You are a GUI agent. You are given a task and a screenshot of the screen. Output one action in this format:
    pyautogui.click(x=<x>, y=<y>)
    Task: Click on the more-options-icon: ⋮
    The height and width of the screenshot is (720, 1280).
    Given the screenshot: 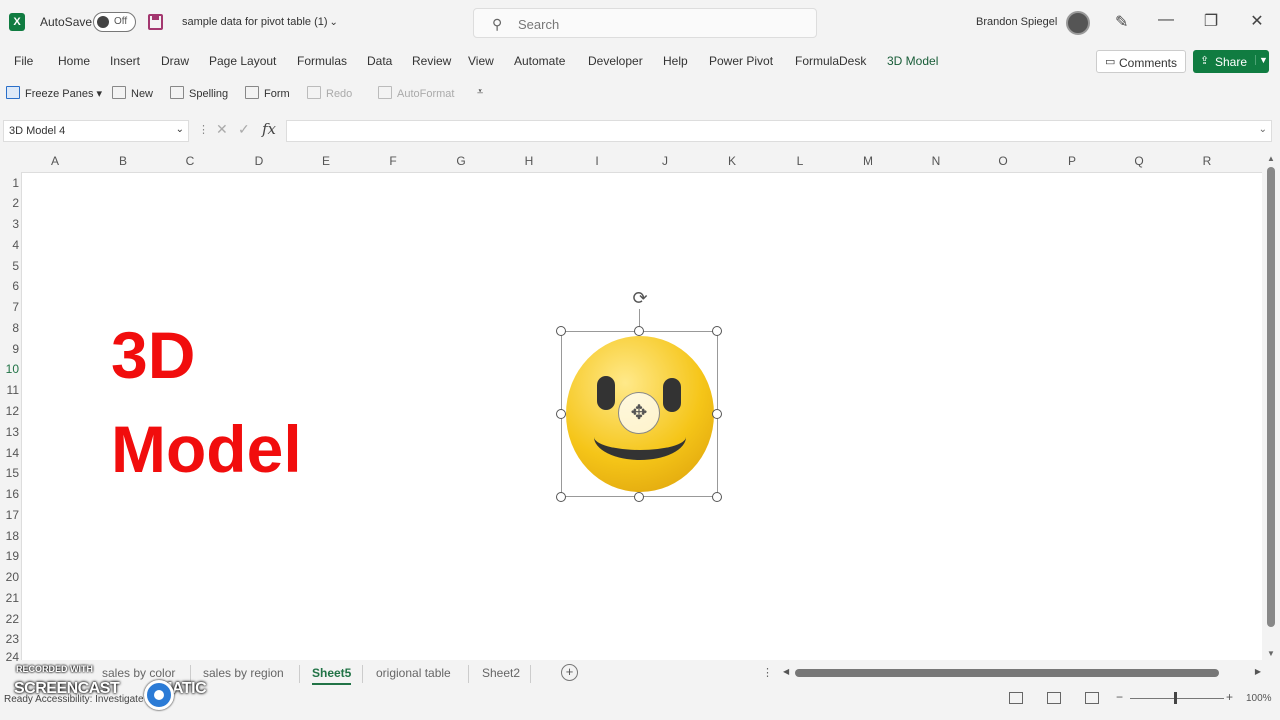 What is the action you would take?
    pyautogui.click(x=767, y=672)
    